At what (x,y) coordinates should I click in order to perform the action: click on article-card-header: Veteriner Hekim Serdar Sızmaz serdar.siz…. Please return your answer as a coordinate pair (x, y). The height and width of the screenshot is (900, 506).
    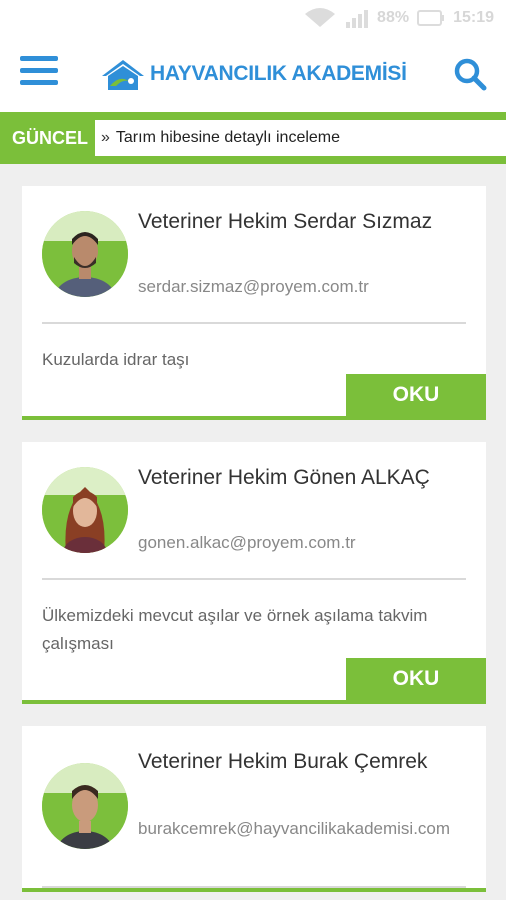
    Looking at the image, I should click on (254, 254).